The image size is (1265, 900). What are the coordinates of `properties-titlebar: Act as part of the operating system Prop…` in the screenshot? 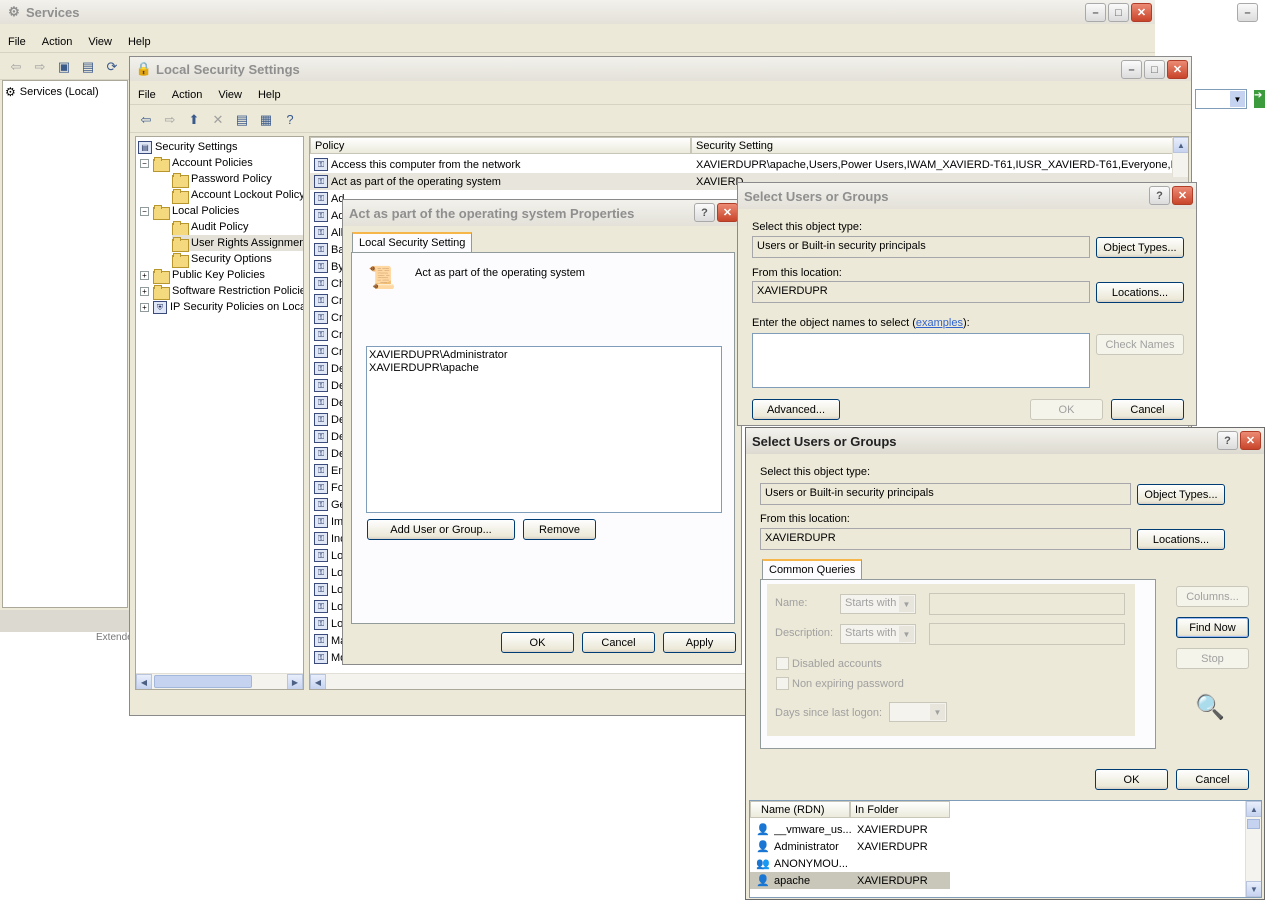 It's located at (542, 213).